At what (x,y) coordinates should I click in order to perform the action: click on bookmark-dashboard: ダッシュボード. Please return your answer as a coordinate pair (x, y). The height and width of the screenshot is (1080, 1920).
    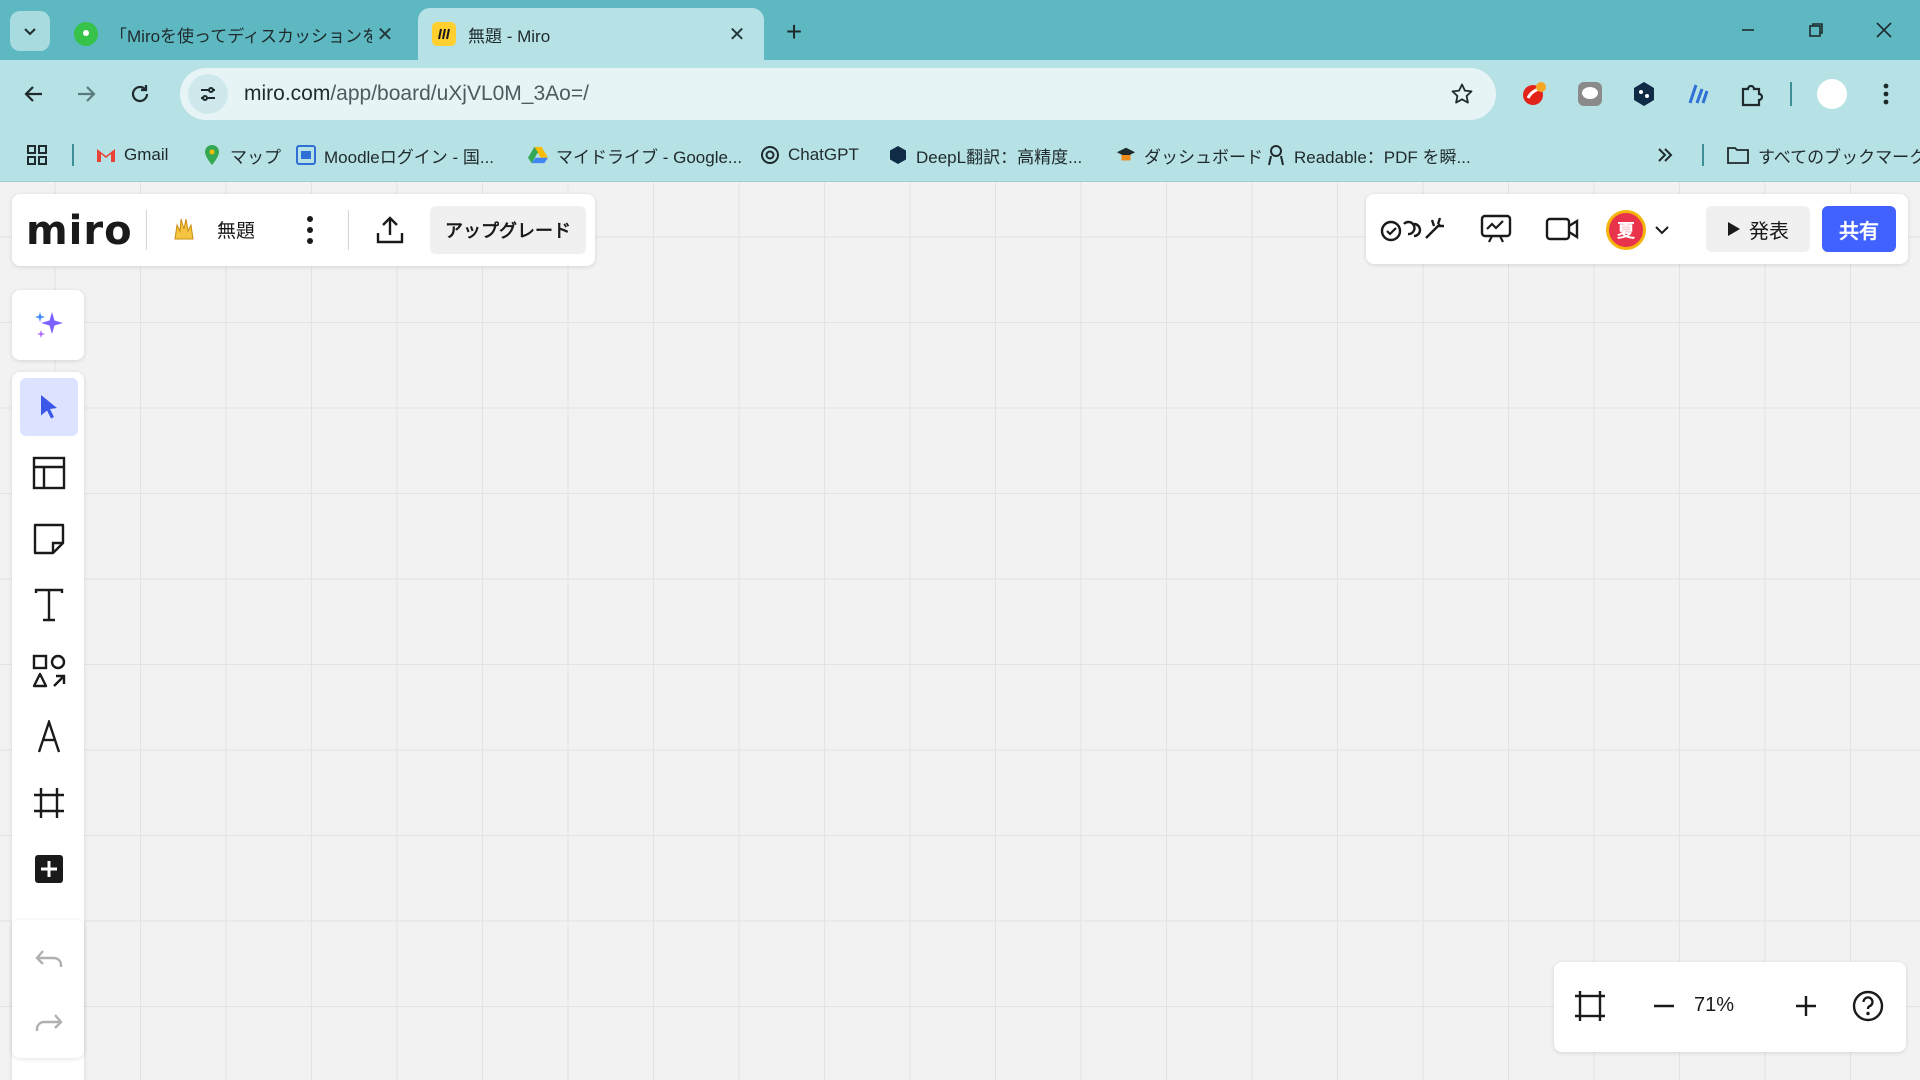
    Looking at the image, I should click on (1189, 155).